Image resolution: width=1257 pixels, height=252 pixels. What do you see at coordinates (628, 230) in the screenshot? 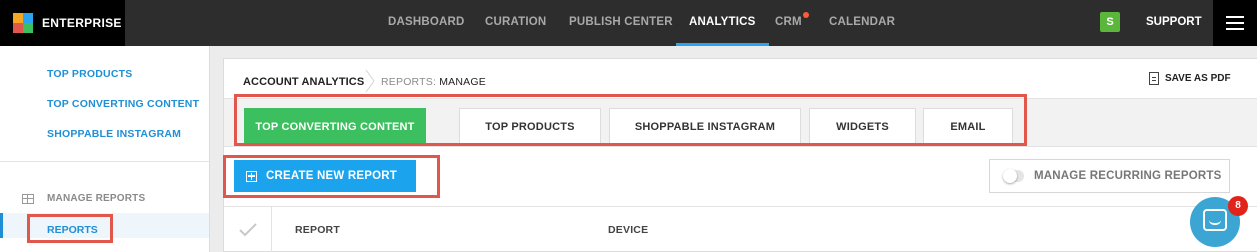
I see `column-header-device: DEVICE` at bounding box center [628, 230].